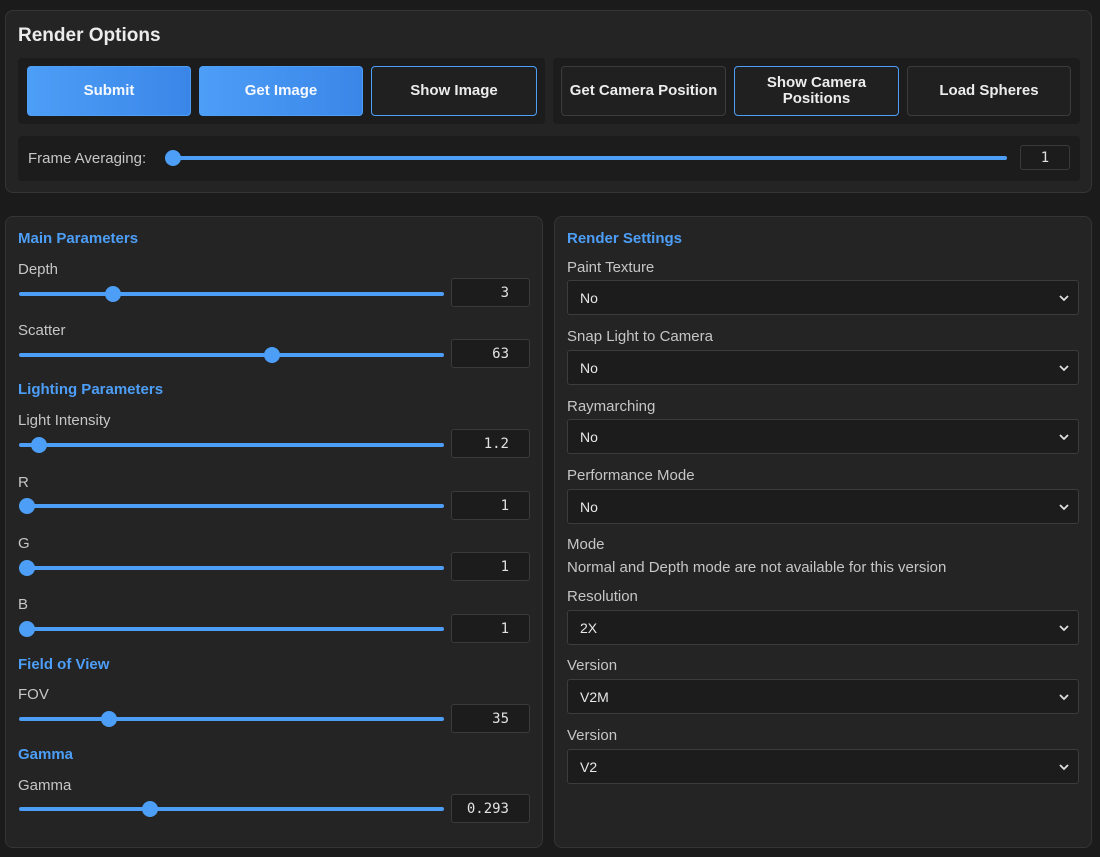  I want to click on fov-input: 35, so click(490, 718).